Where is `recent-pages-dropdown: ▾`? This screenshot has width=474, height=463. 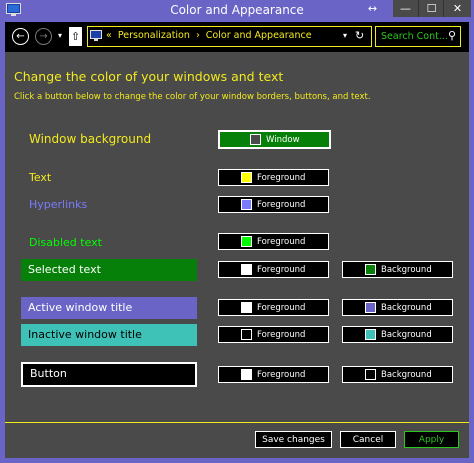 recent-pages-dropdown: ▾ is located at coordinates (60, 35).